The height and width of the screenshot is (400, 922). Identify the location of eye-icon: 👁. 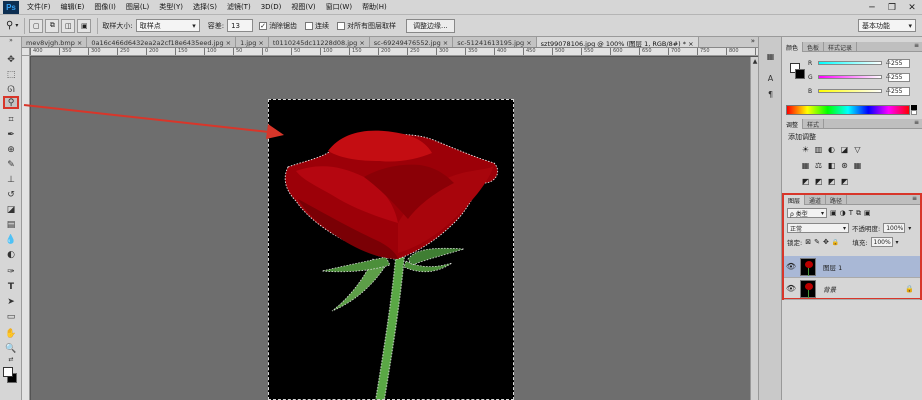
(791, 288).